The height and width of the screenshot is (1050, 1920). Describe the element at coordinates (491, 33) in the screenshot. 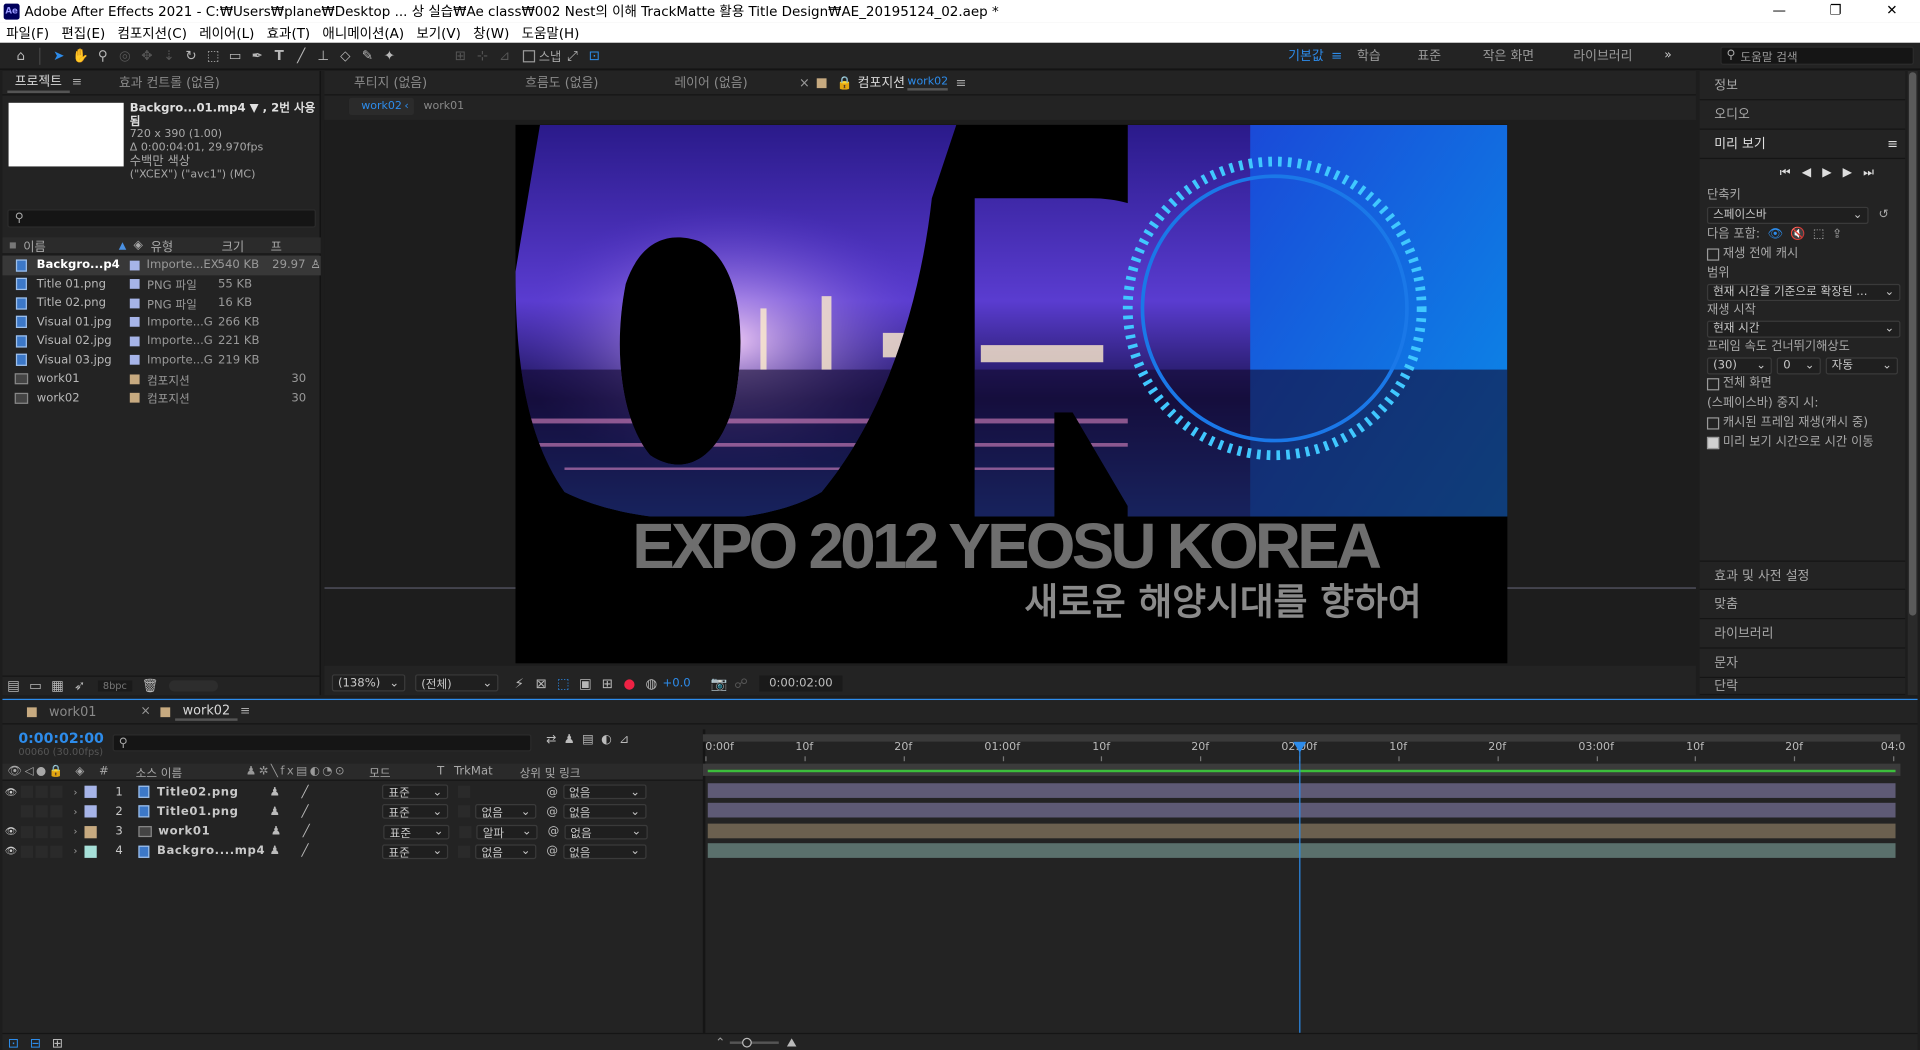

I see `menu-window: 창(W)` at that location.